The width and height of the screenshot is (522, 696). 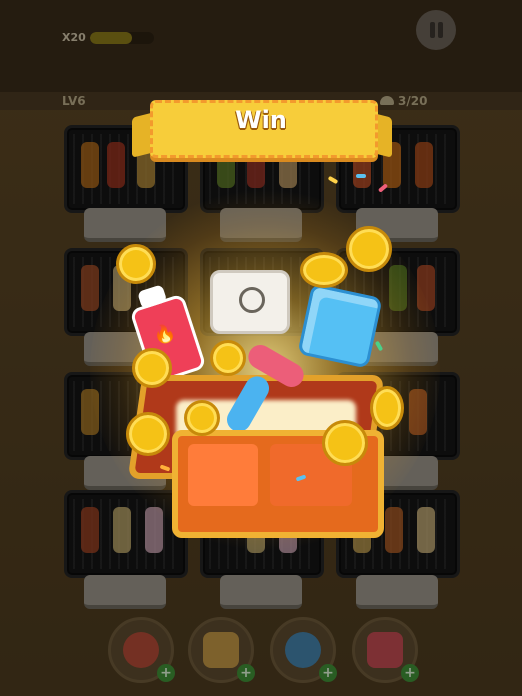 I want to click on confetti, so click(x=361, y=176).